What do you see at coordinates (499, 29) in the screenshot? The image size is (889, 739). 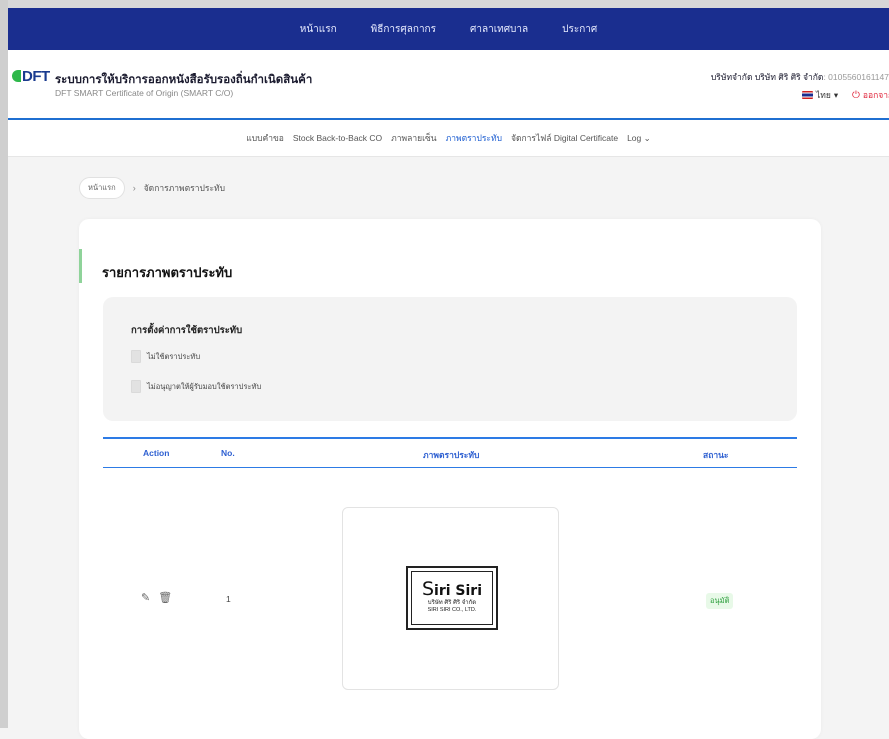 I see `topnav-item-hall: ศาลาเทศบาล` at bounding box center [499, 29].